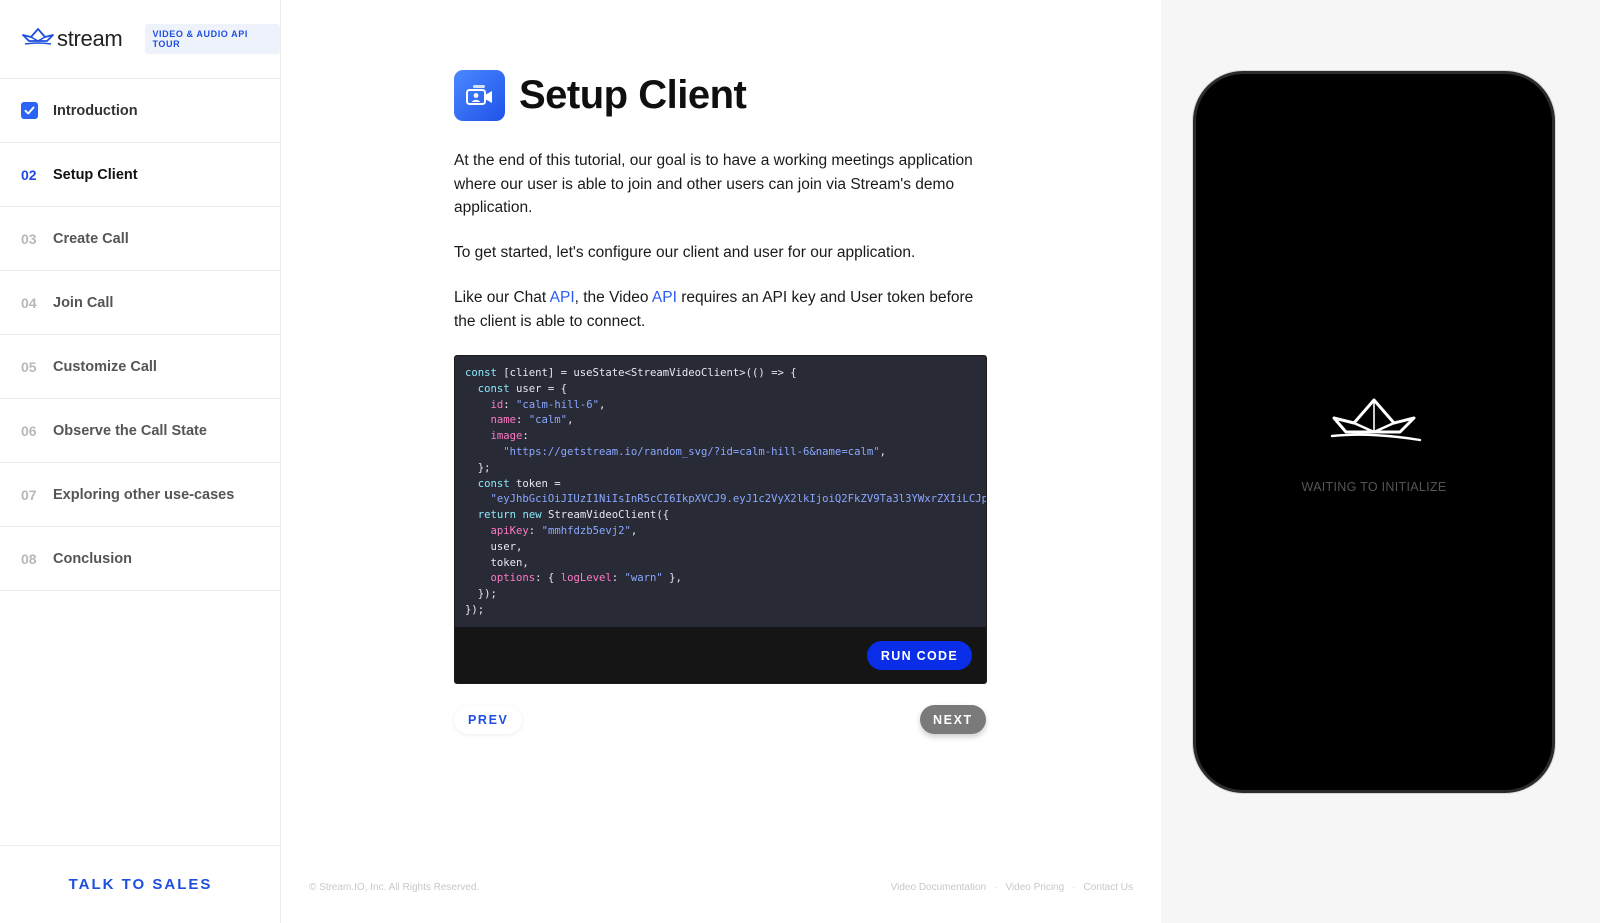 The image size is (1600, 923). I want to click on sidebar-footer: TALK TO SALES, so click(140, 884).